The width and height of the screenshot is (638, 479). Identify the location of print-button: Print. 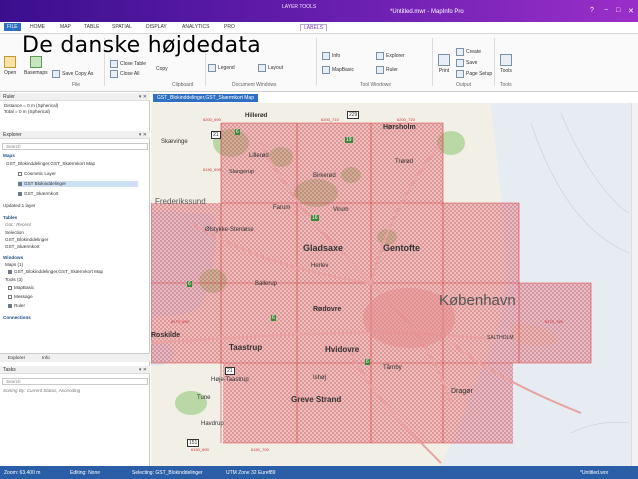
(444, 64).